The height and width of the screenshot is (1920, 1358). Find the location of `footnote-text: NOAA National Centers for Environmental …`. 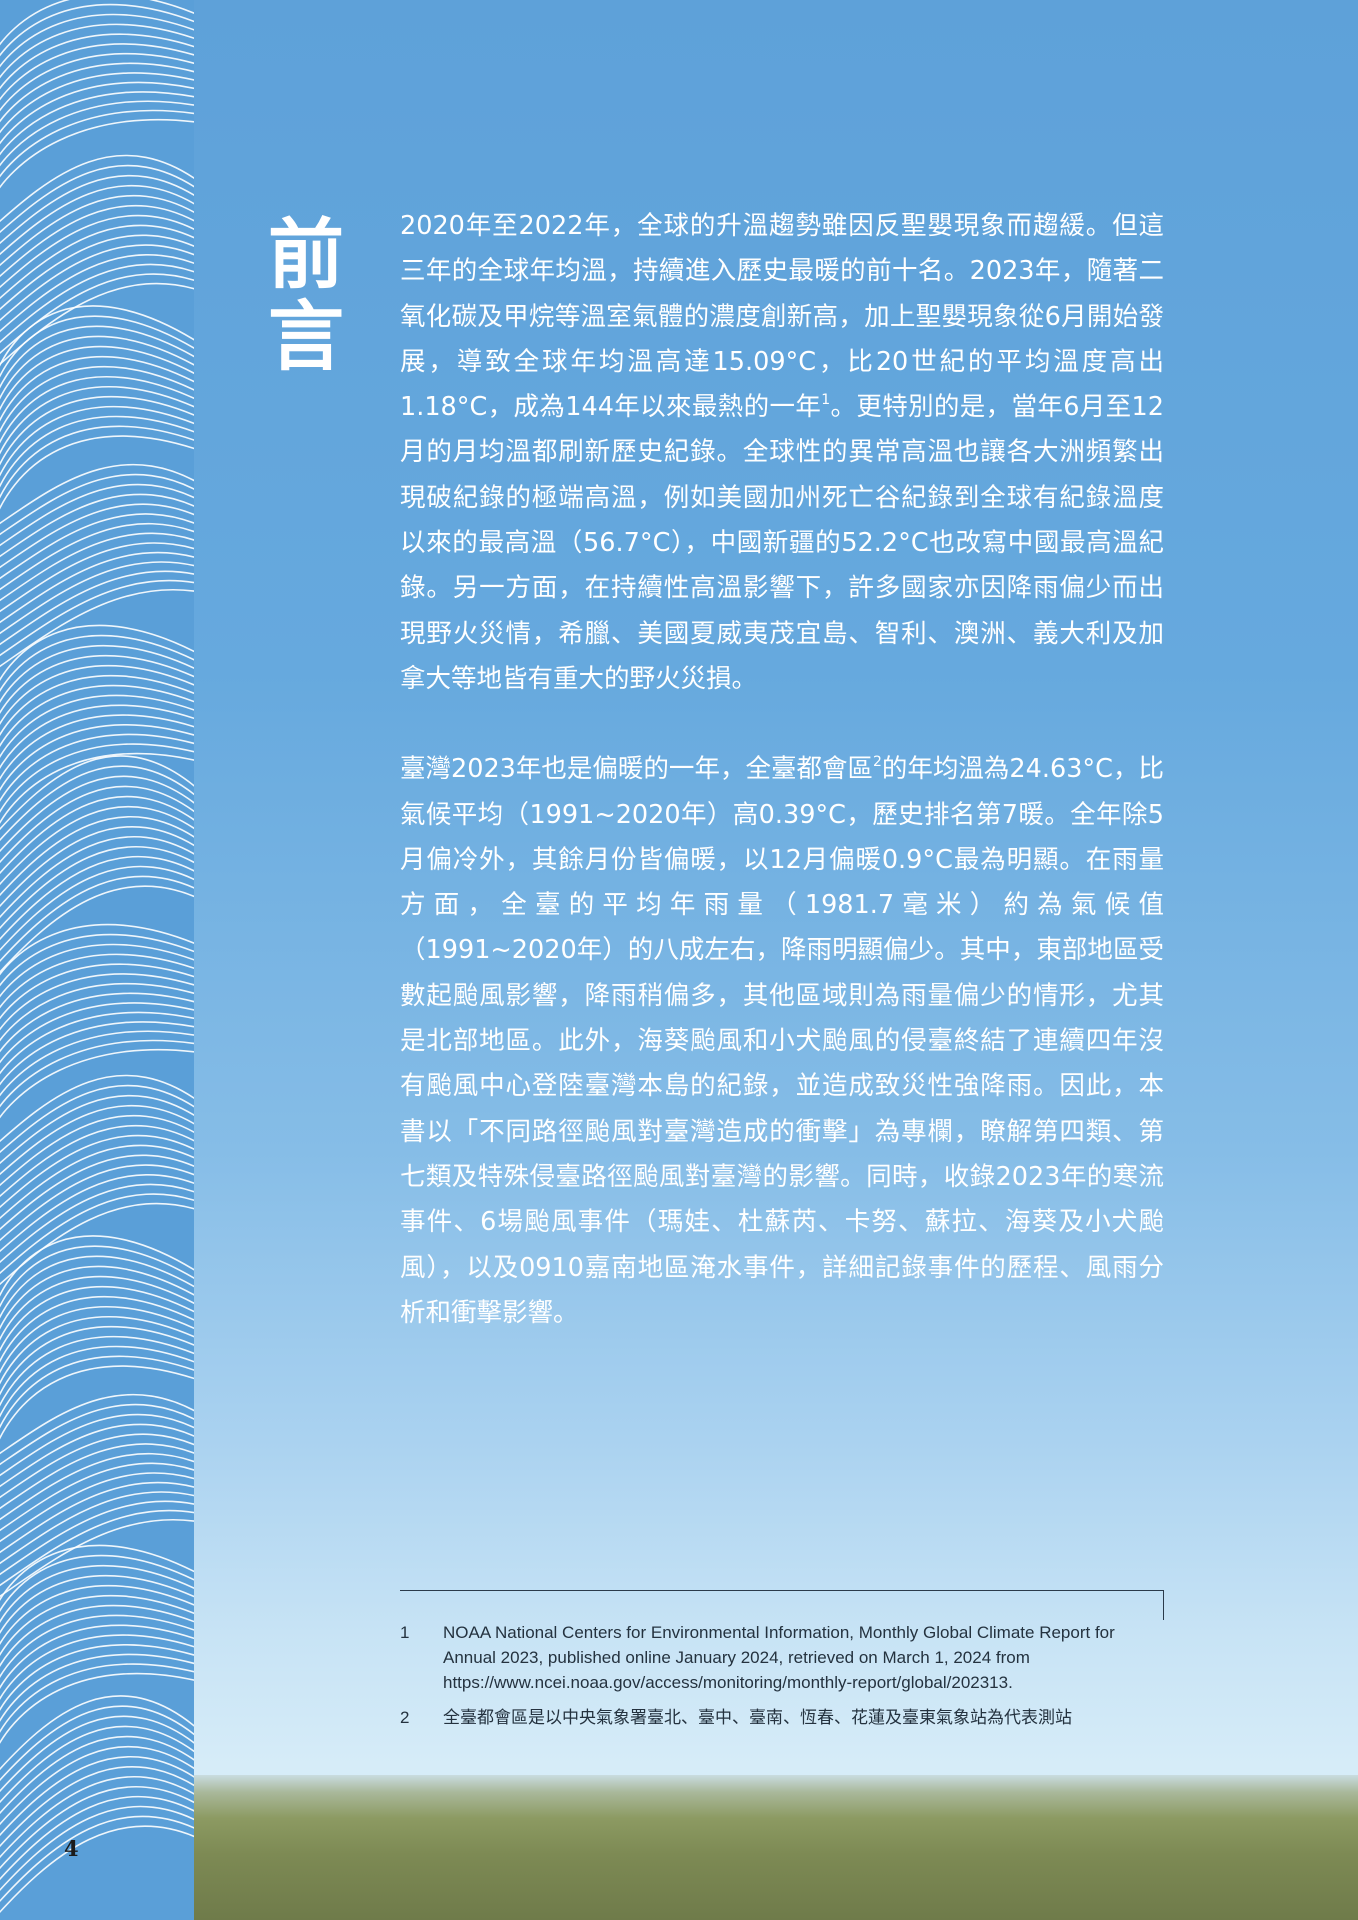

footnote-text: NOAA National Centers for Environmental … is located at coordinates (779, 1657).